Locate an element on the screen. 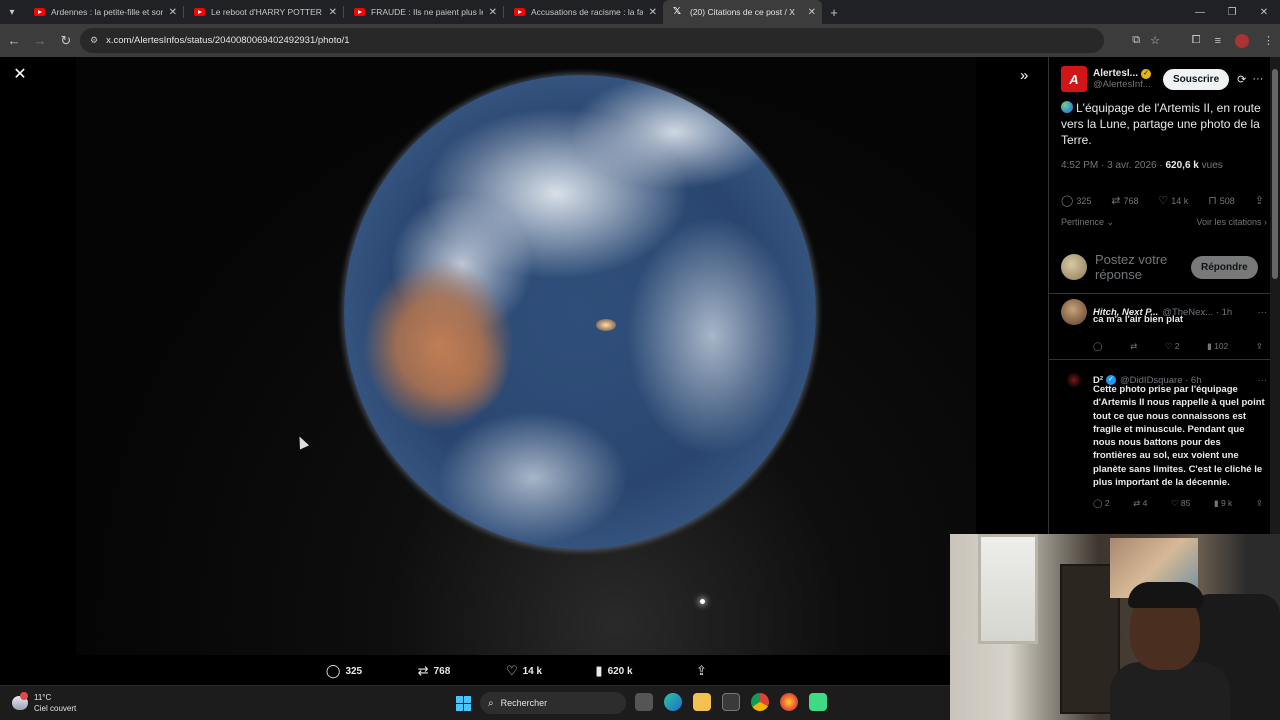  media-icon: ≡ is located at coordinates (1218, 41).